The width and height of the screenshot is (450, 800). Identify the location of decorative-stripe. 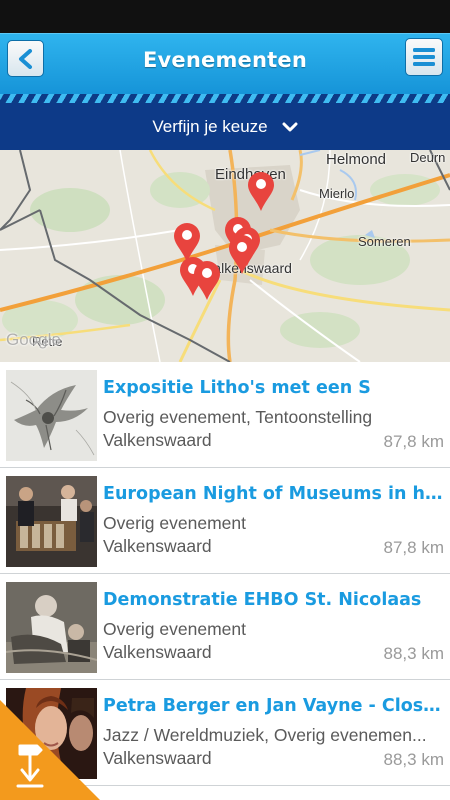
(225, 98).